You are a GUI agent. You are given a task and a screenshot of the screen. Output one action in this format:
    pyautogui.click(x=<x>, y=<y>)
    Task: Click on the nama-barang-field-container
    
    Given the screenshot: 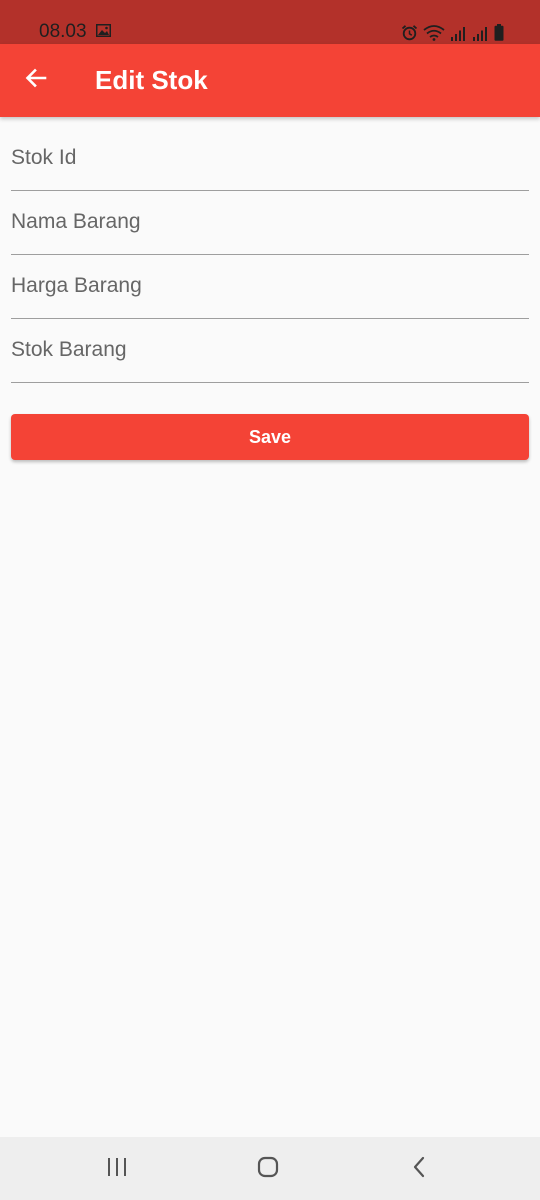 What is the action you would take?
    pyautogui.click(x=270, y=223)
    